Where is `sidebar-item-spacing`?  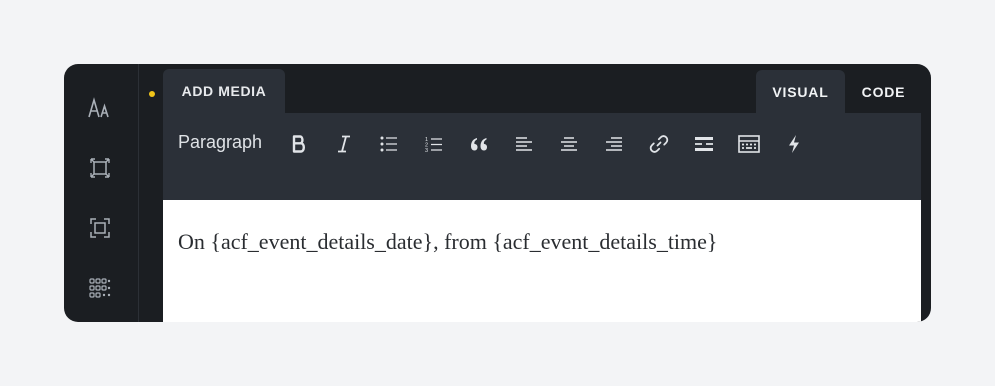 sidebar-item-spacing is located at coordinates (100, 168).